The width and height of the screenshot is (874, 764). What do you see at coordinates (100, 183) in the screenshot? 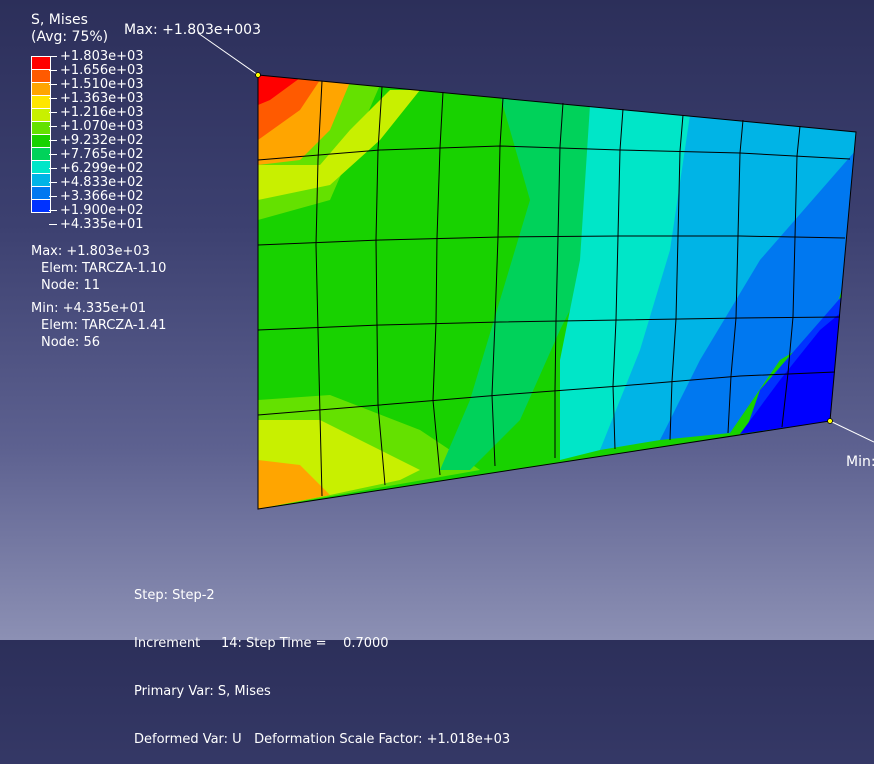
I see `legend-level-label: +4.833e+02` at bounding box center [100, 183].